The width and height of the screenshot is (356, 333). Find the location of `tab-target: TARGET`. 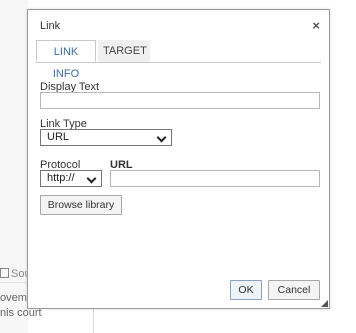

tab-target: TARGET is located at coordinates (124, 51).